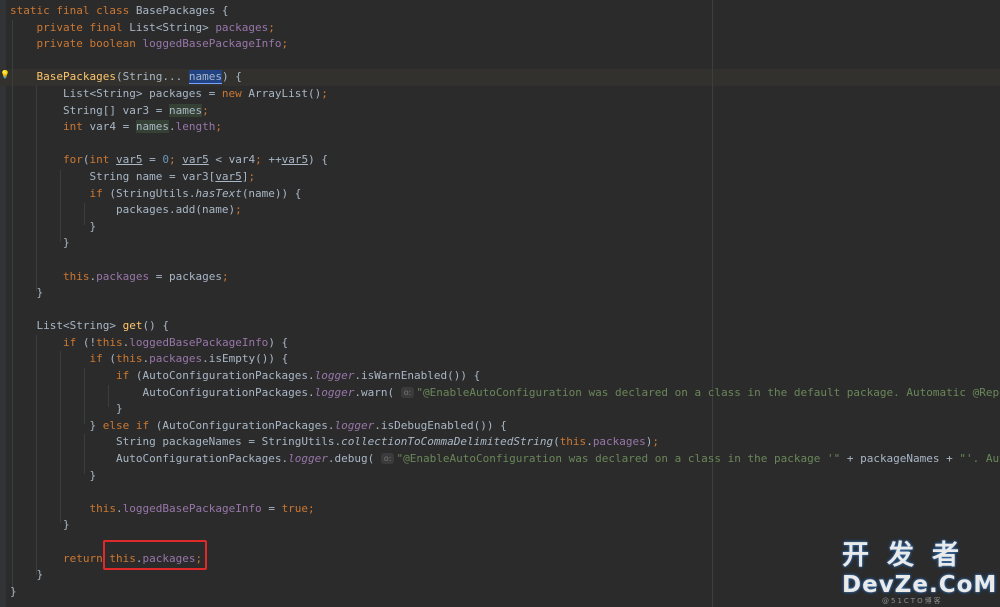  I want to click on code-line-11: String name = var3[var5];, so click(133, 176).